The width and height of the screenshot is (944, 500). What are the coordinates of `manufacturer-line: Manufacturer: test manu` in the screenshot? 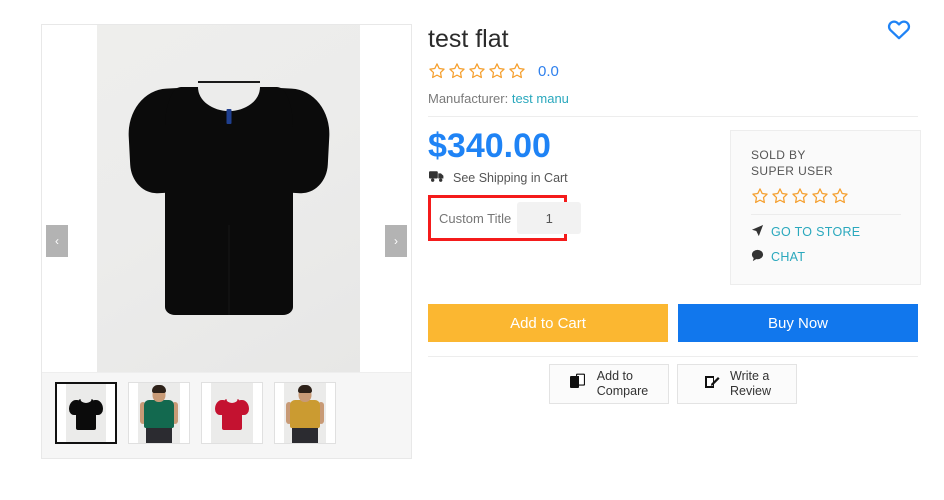 It's located at (498, 98).